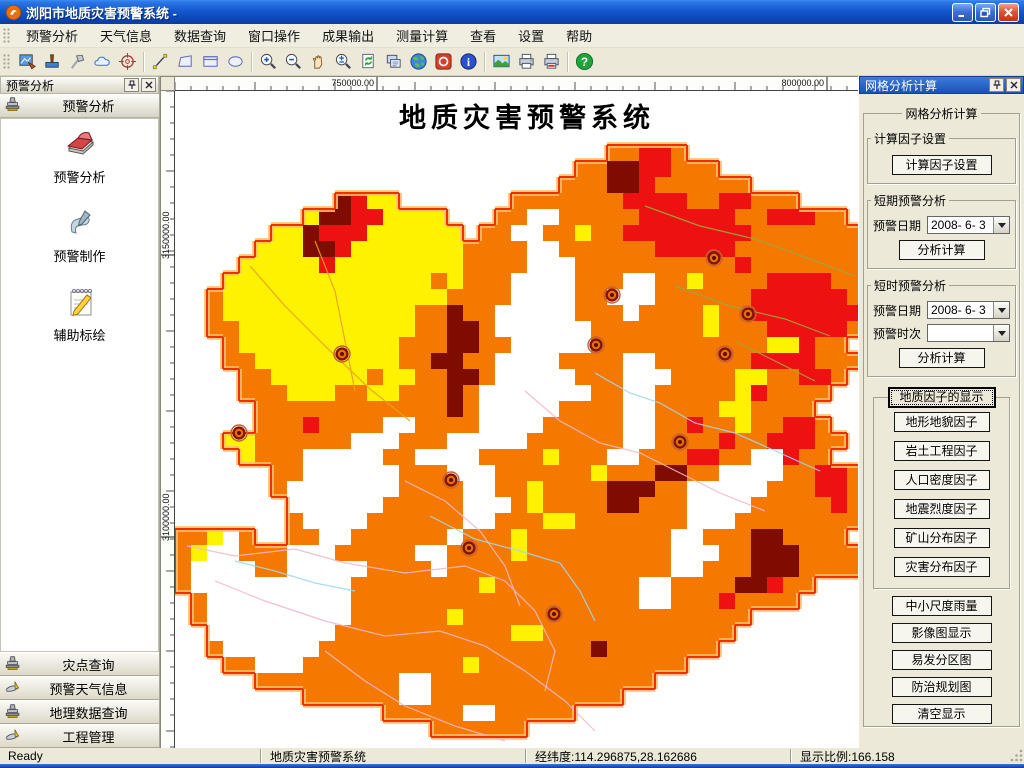 The height and width of the screenshot is (768, 1024). Describe the element at coordinates (962, 12) in the screenshot. I see `minimize-button` at that location.